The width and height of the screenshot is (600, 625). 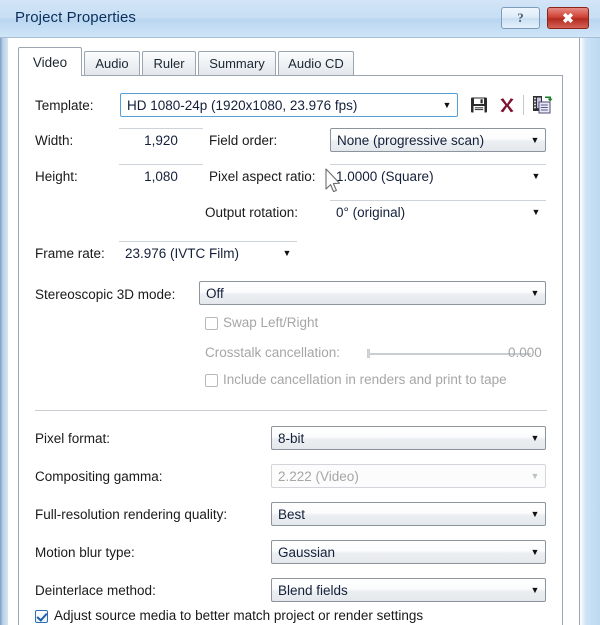 What do you see at coordinates (385, 176) in the screenshot?
I see `pixel-aspect-ratio-value: 1.0000 (Square)` at bounding box center [385, 176].